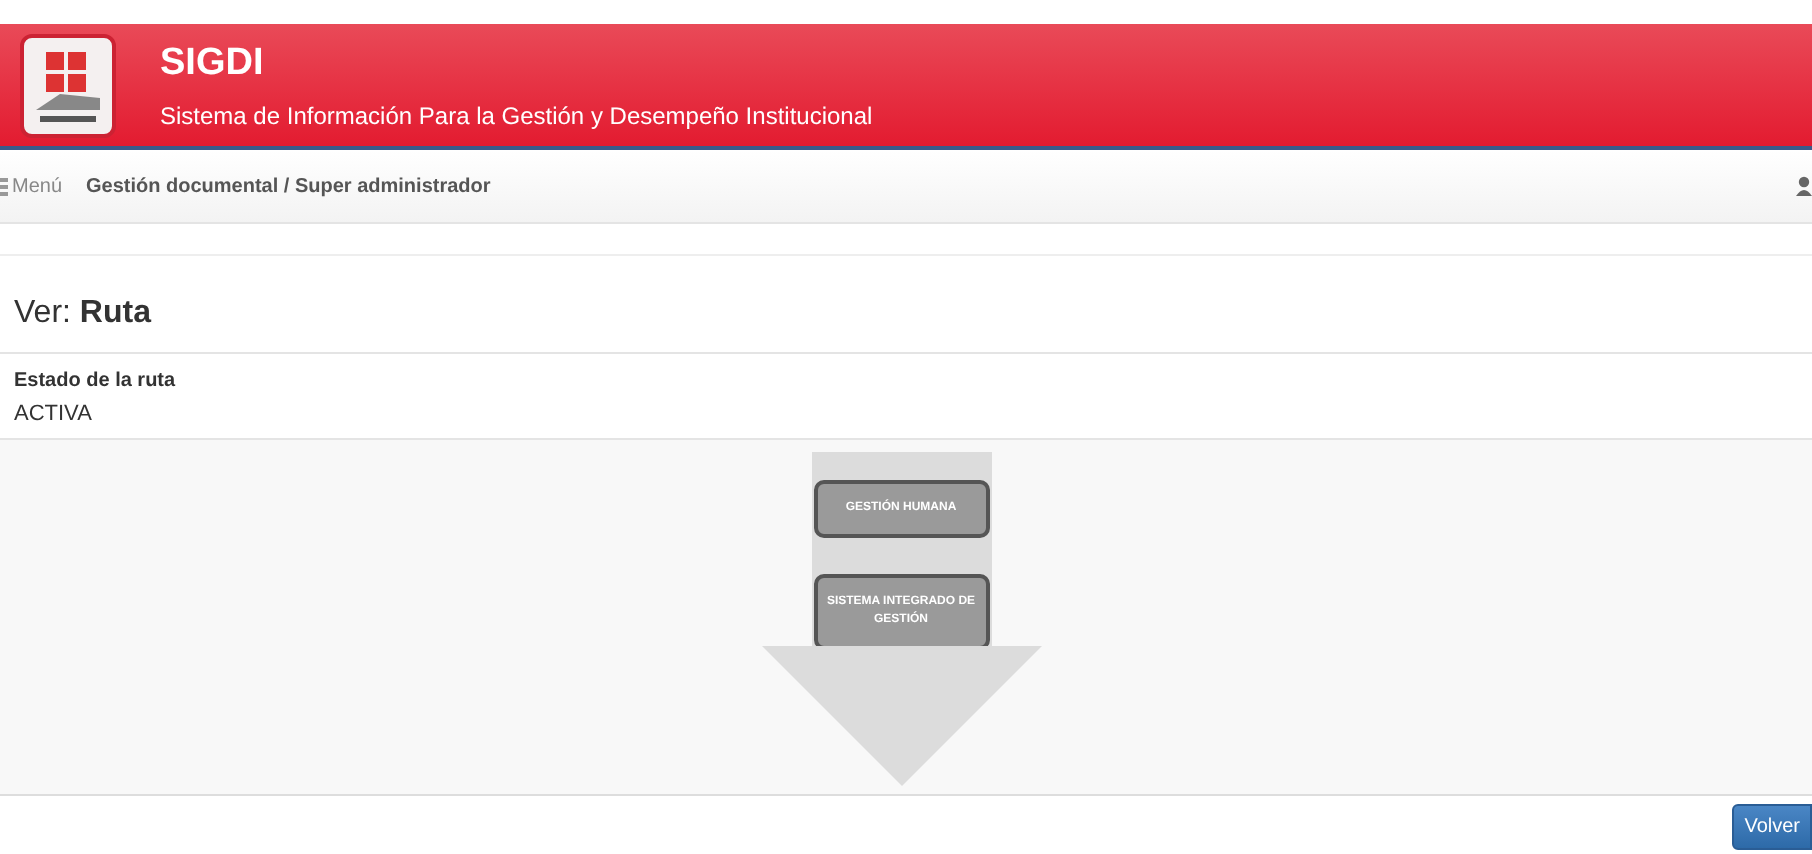 The width and height of the screenshot is (1812, 854). I want to click on field-label: Estado de la ruta, so click(96, 381).